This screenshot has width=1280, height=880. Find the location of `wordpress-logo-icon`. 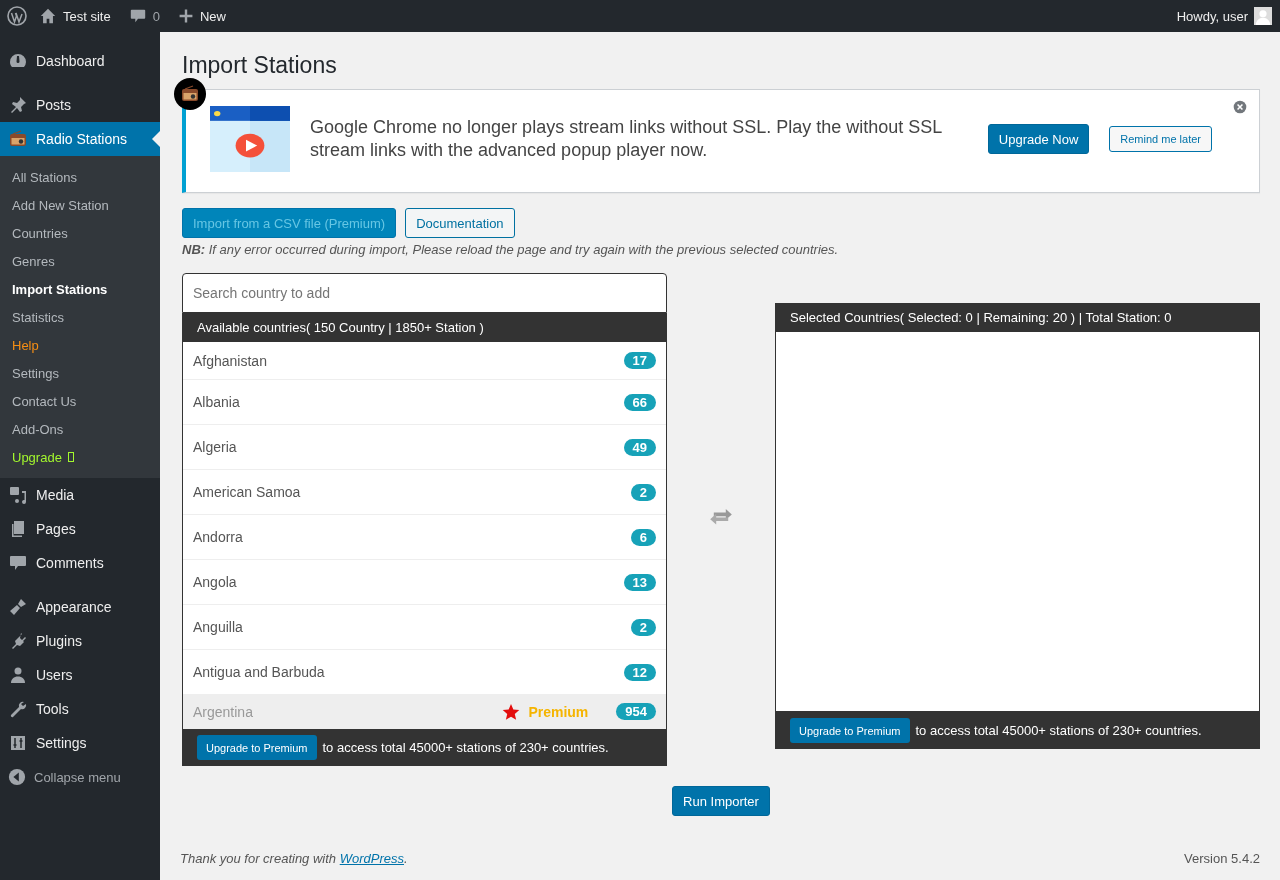

wordpress-logo-icon is located at coordinates (17, 16).